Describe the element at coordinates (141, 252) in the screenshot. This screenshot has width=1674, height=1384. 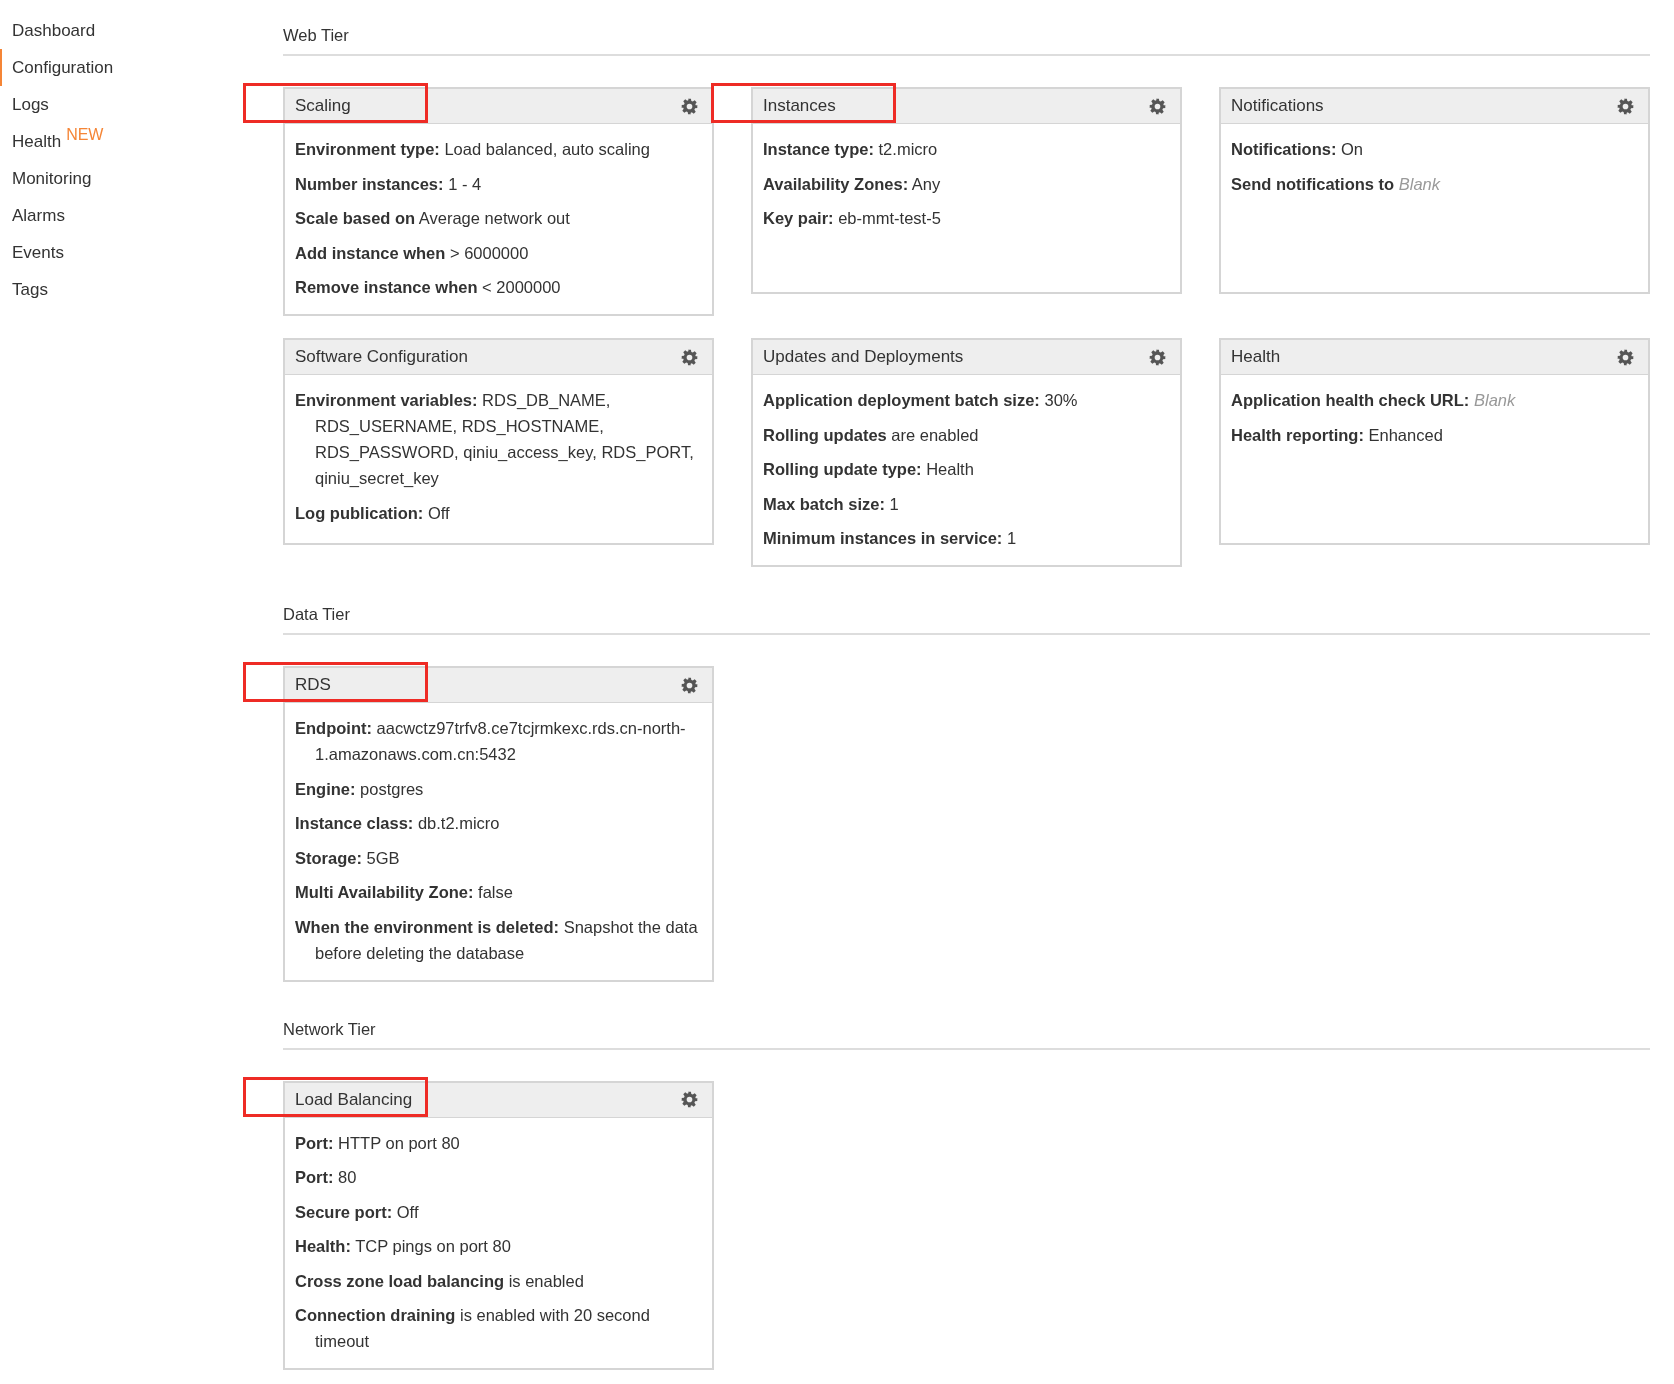
I see `nav-item: Events` at that location.